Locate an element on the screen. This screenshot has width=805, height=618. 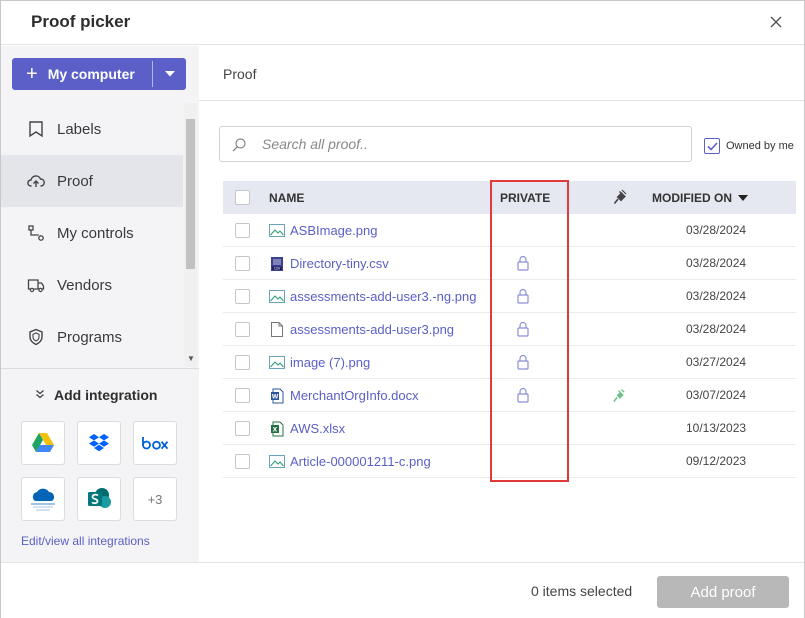
file-name: assessments-add-user3.-ng.png is located at coordinates (383, 296).